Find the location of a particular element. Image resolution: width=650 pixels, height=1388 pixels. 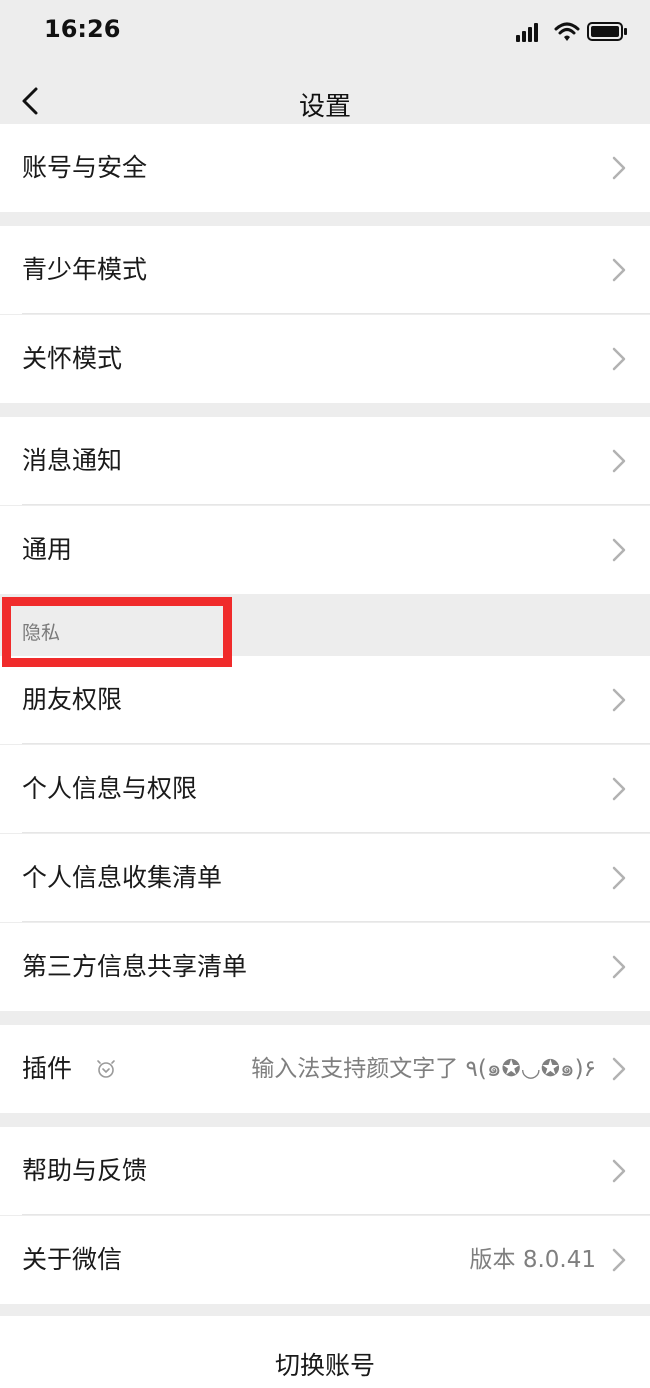

row-teen-mode: 青少年模式 is located at coordinates (325, 270).